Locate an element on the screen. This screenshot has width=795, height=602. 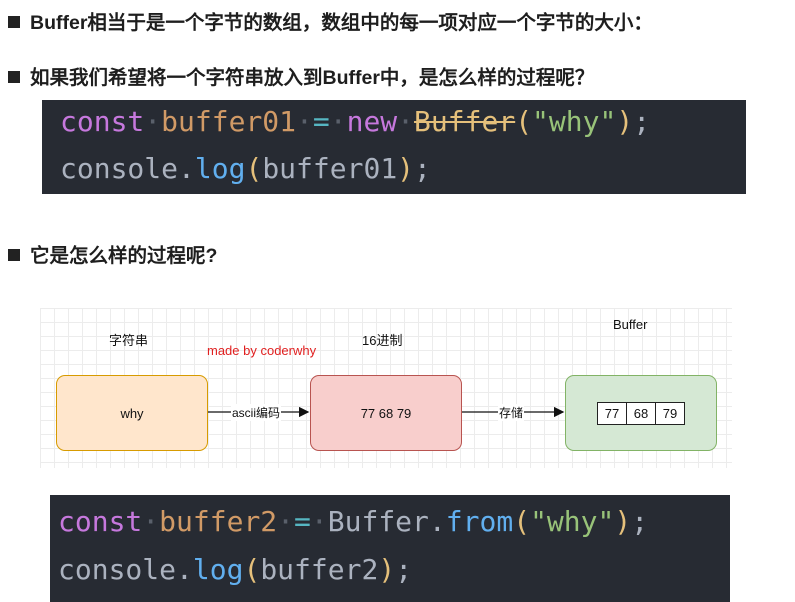
bullet-text: 它是怎么样的过程呢? is located at coordinates (124, 256).